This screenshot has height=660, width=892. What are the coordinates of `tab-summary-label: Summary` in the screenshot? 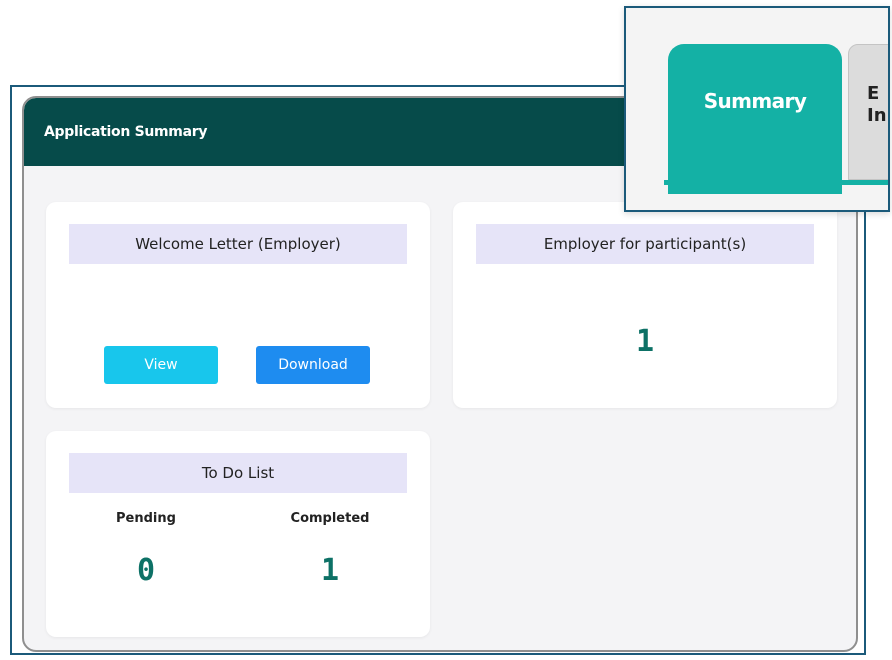 It's located at (755, 101).